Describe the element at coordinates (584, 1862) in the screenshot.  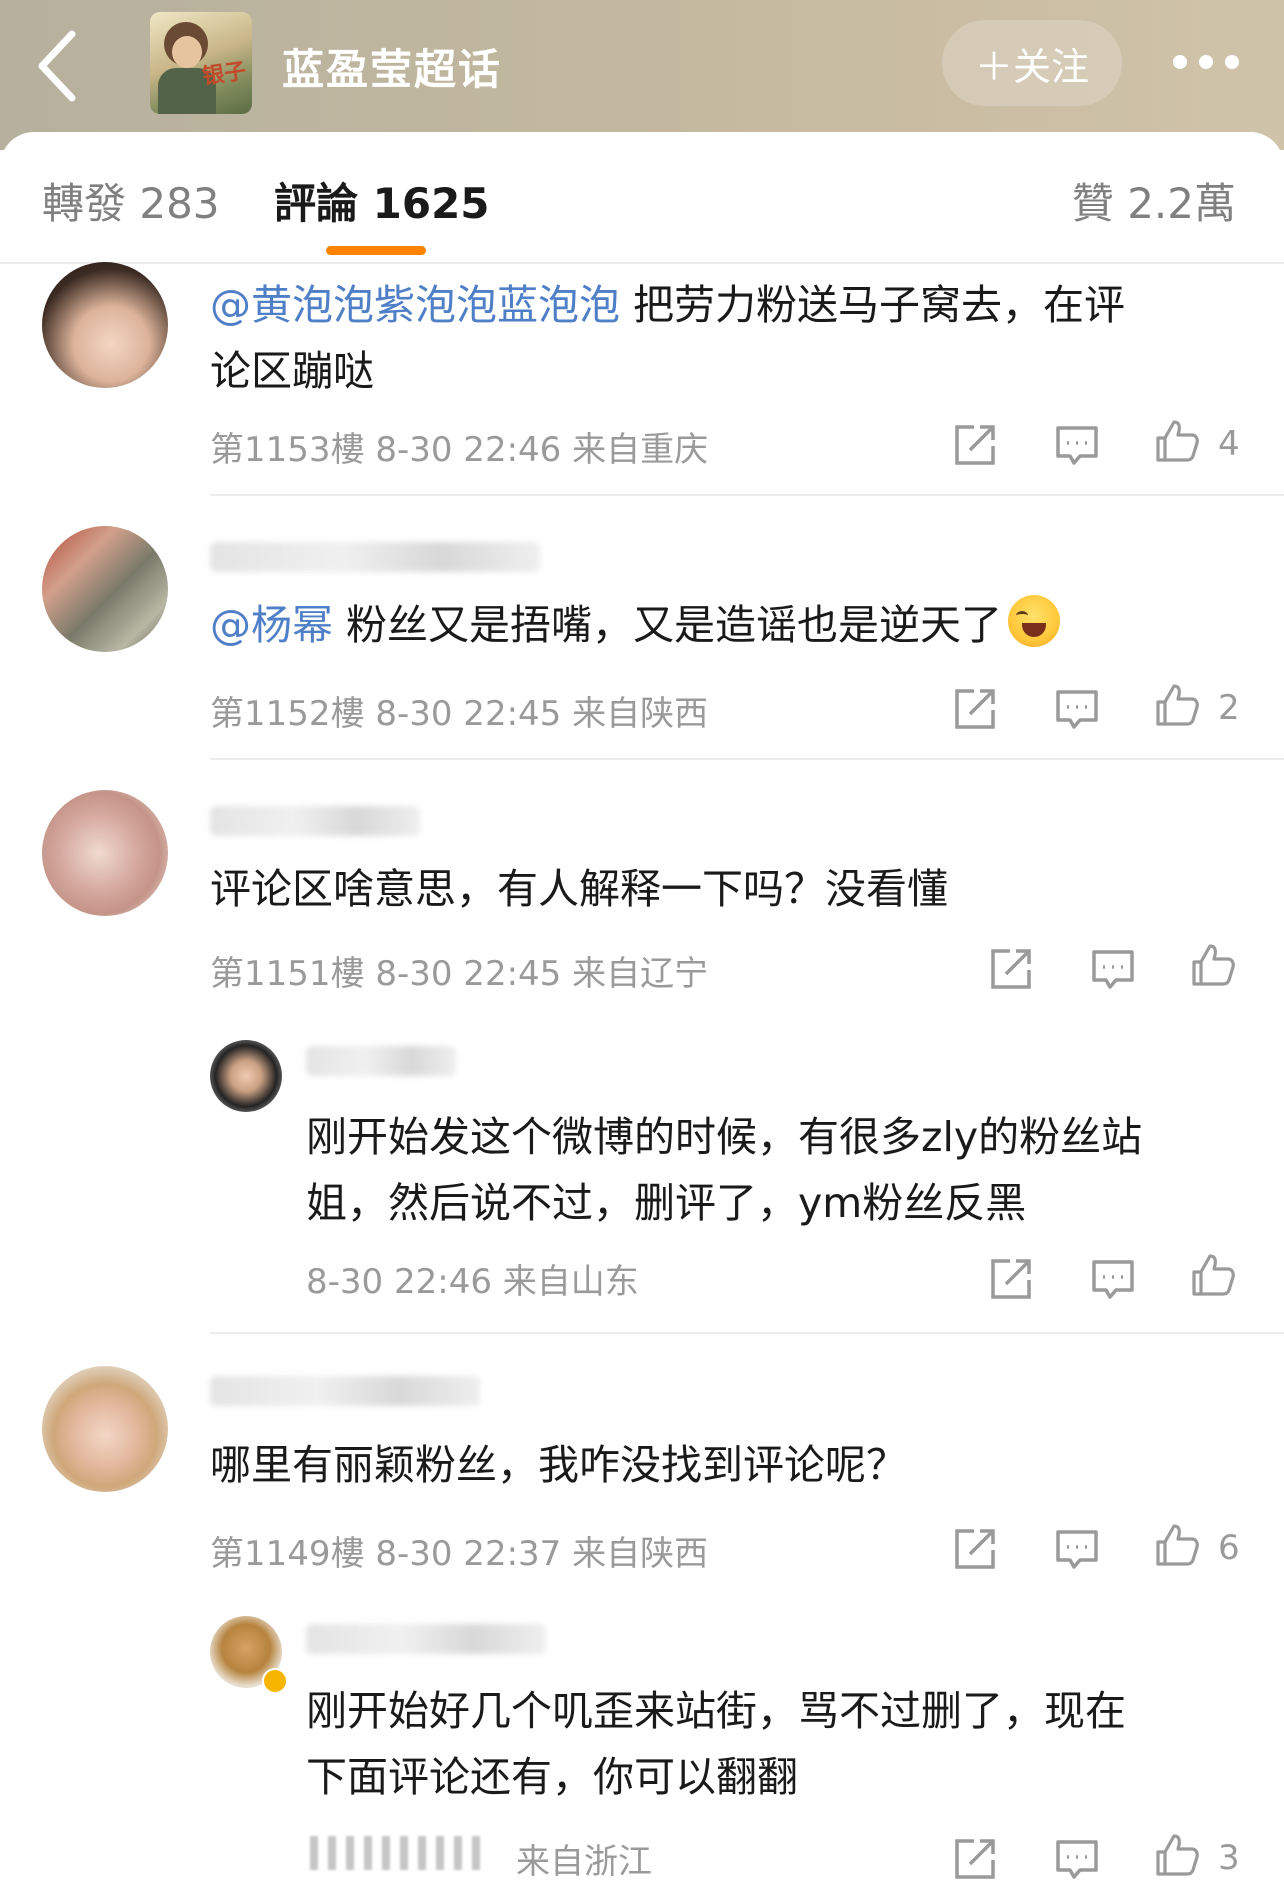
I see `reply-meta: 来自浙江` at that location.